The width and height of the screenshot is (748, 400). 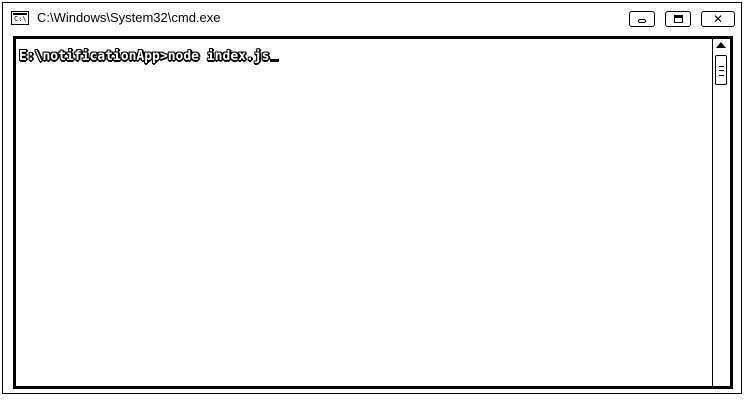 I want to click on close-button: ✕, so click(x=718, y=19).